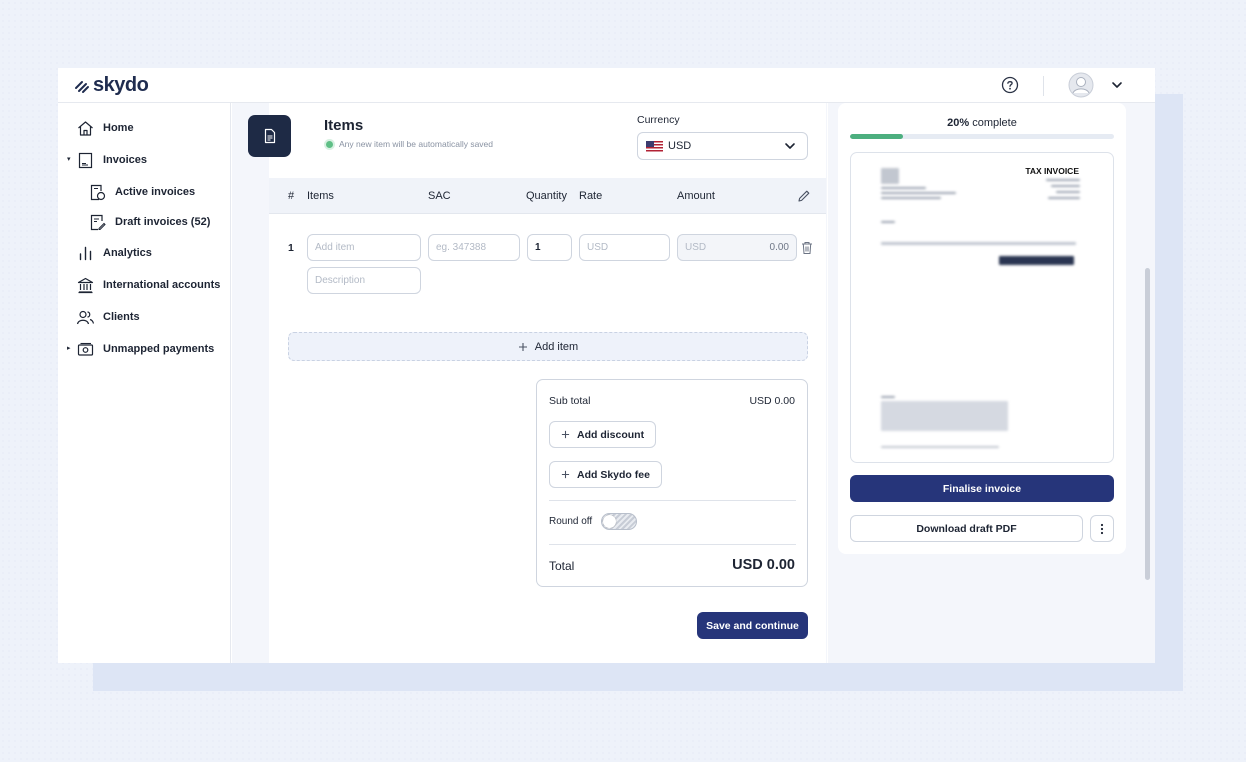 Image resolution: width=1246 pixels, height=762 pixels. What do you see at coordinates (85, 128) in the screenshot?
I see `home-icon` at bounding box center [85, 128].